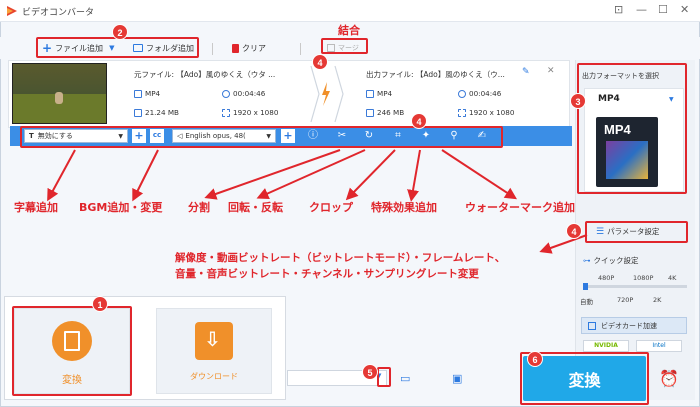 The width and height of the screenshot is (700, 407). Describe the element at coordinates (199, 207) in the screenshot. I see `annotation-split: 分割` at that location.